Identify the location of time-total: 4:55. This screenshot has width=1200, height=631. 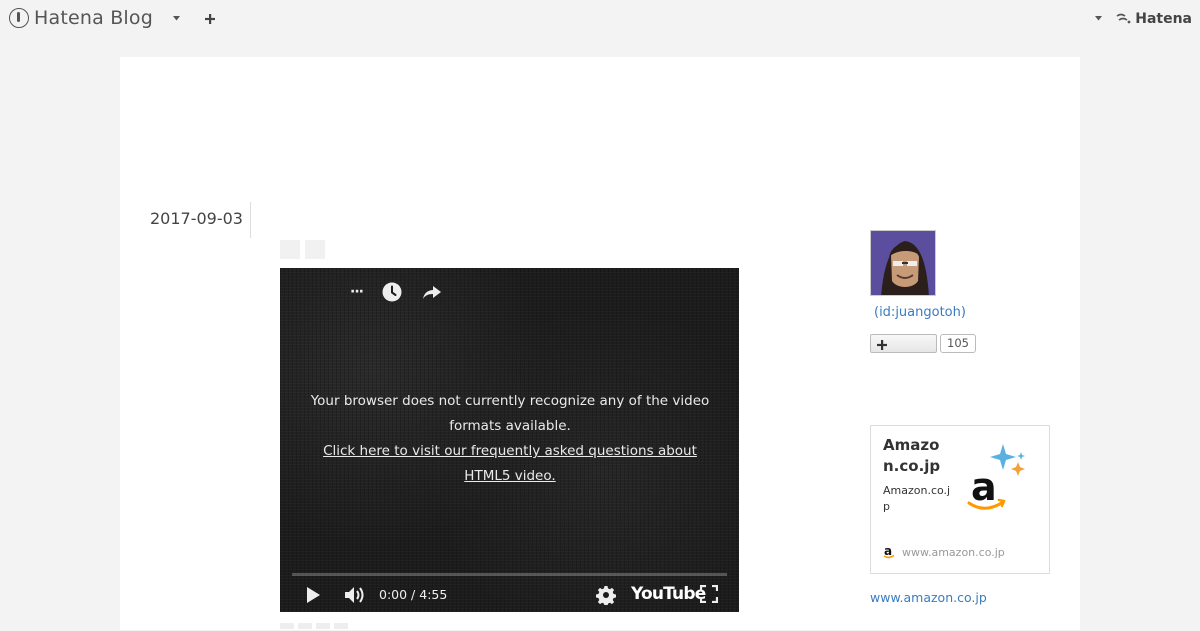
(433, 594).